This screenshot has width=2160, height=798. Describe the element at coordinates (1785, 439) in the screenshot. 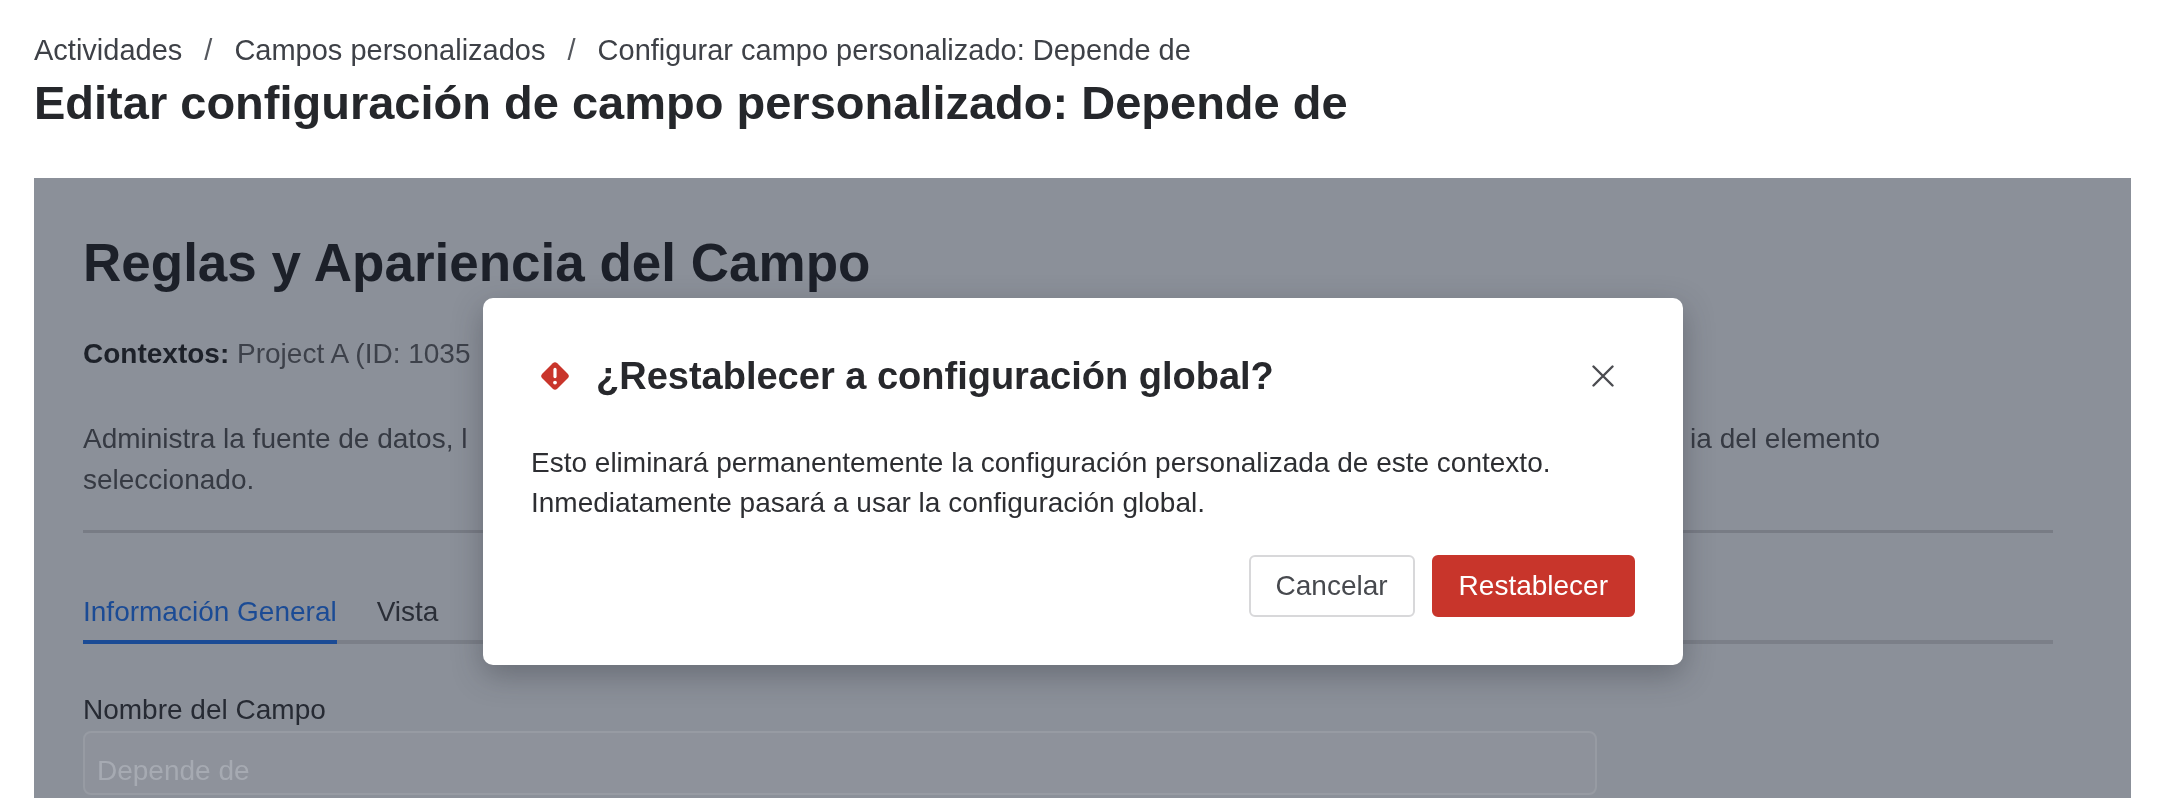

I see `description-text: ia del elemento` at that location.